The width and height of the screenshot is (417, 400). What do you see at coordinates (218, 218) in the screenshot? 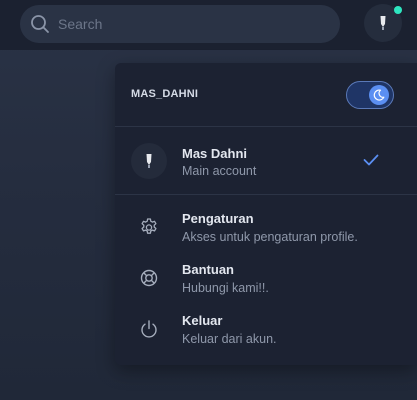
I see `menu-item-title: Pengaturan` at bounding box center [218, 218].